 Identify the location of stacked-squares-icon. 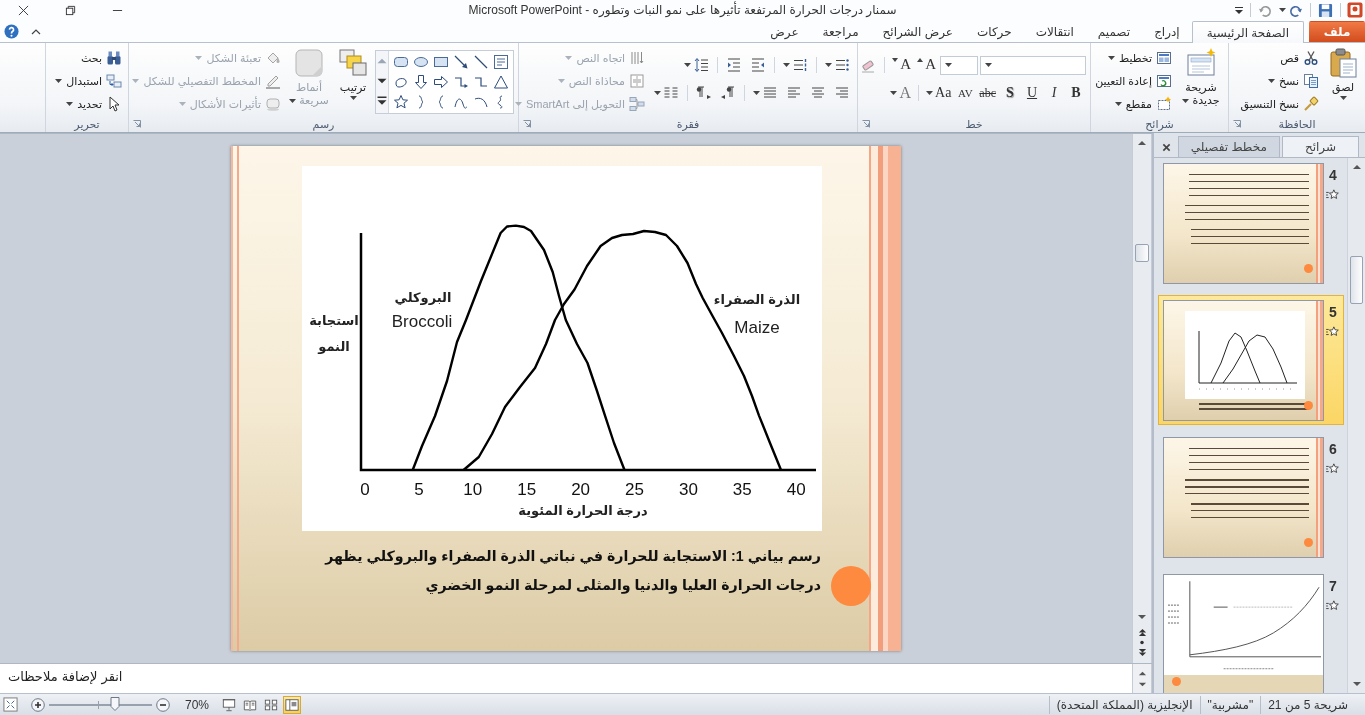
(353, 63).